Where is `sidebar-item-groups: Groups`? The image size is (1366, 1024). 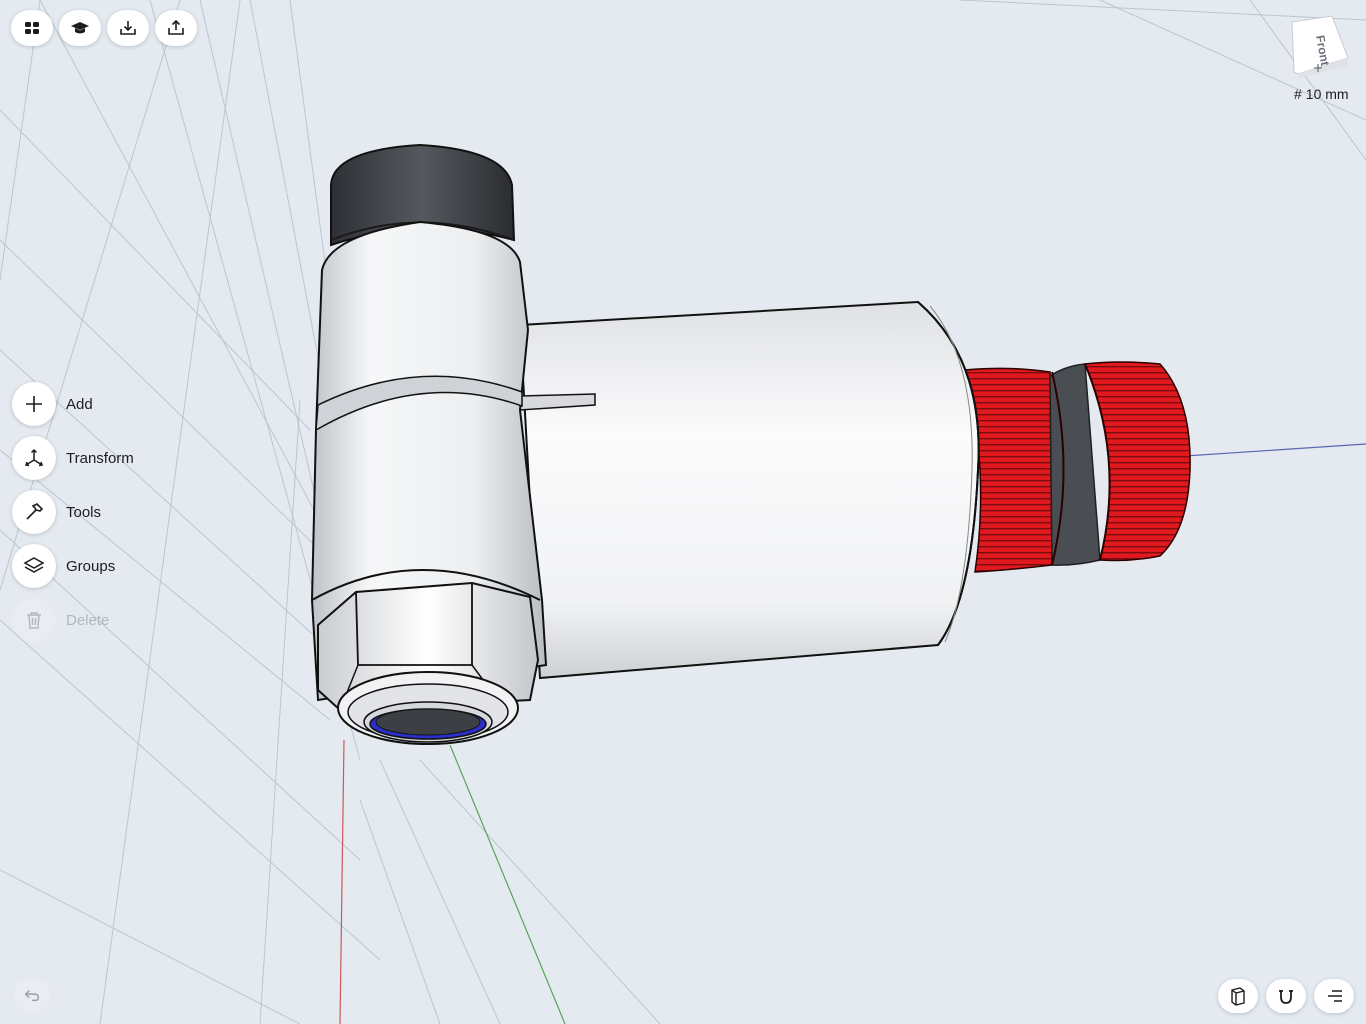
sidebar-item-groups: Groups is located at coordinates (63, 566).